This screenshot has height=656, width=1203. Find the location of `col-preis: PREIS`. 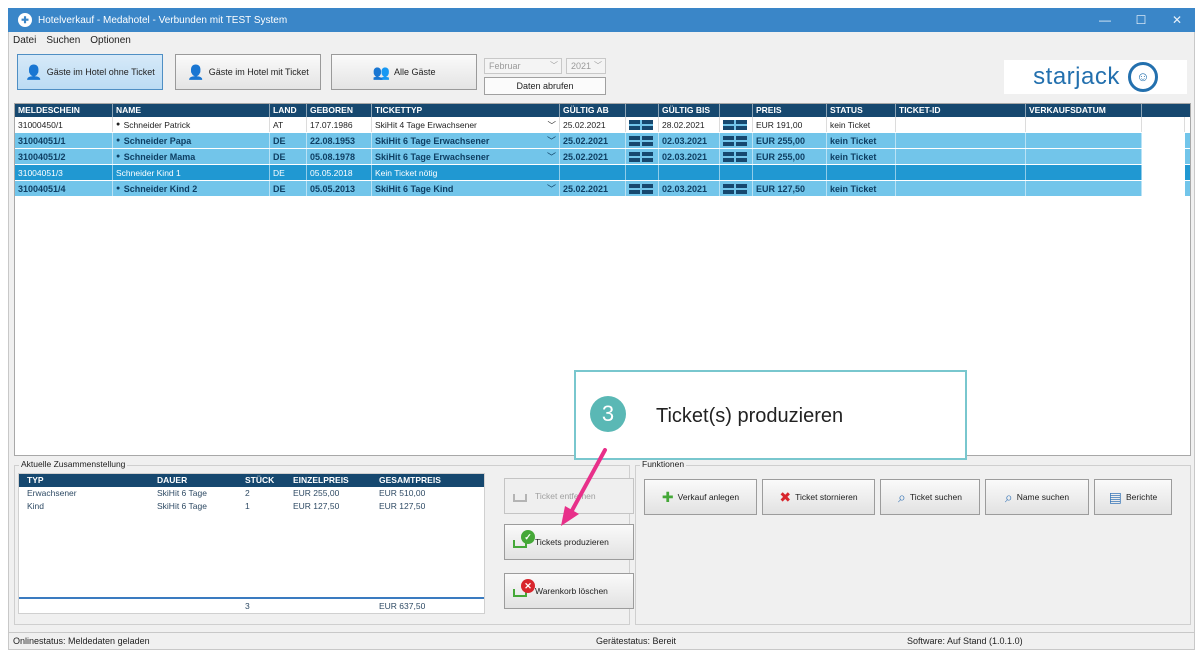

col-preis: PREIS is located at coordinates (790, 110).